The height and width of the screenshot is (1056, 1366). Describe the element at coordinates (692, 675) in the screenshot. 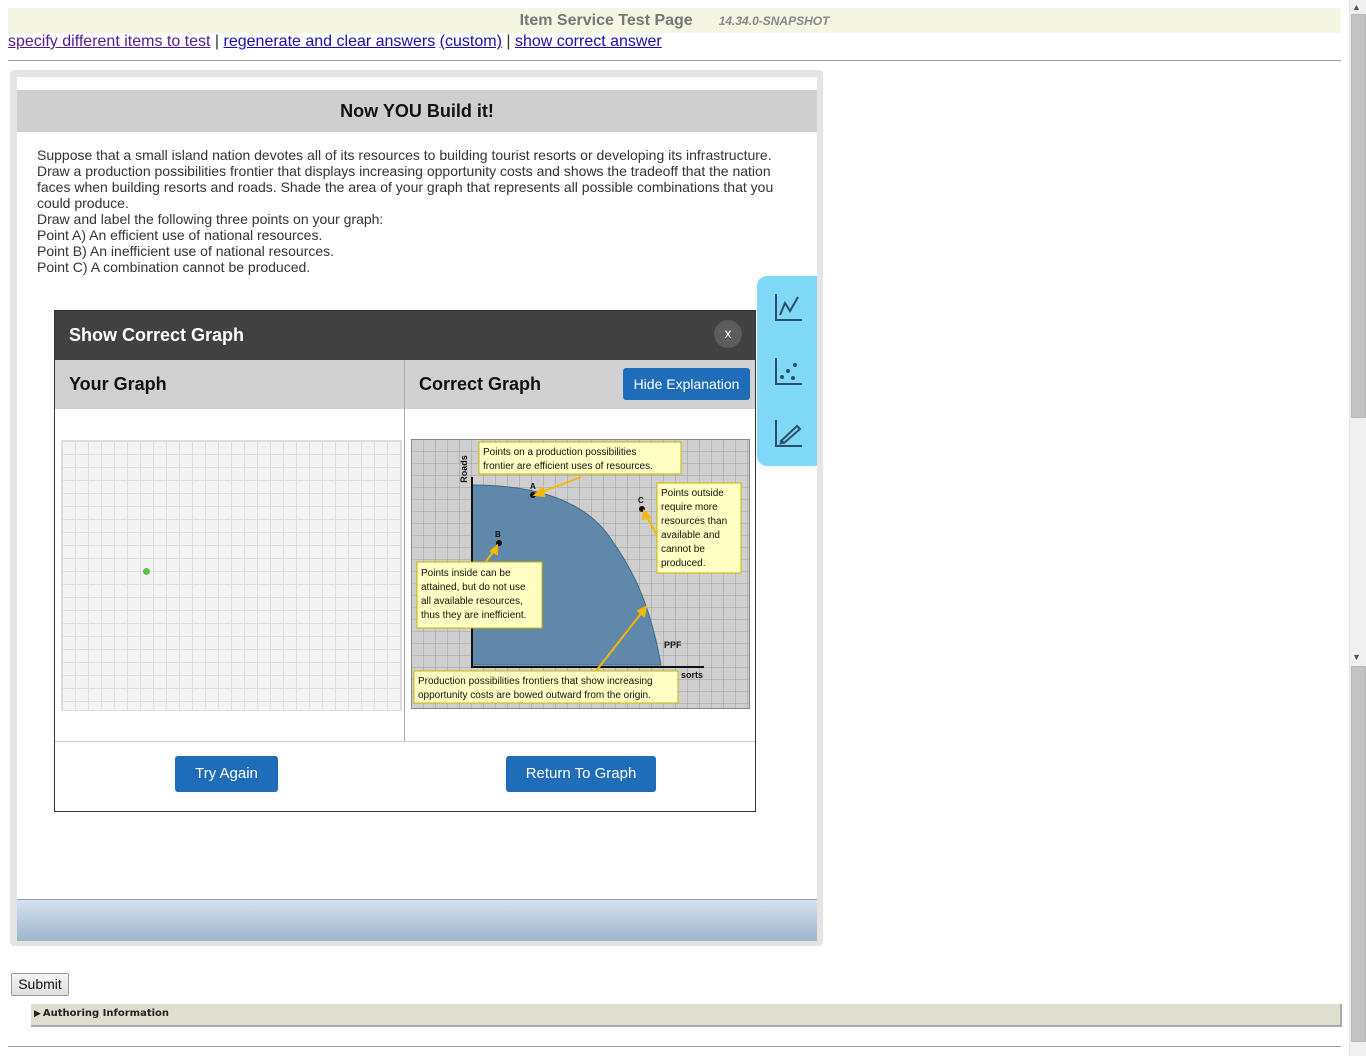

I see `resorts-axis-label: sorts` at that location.